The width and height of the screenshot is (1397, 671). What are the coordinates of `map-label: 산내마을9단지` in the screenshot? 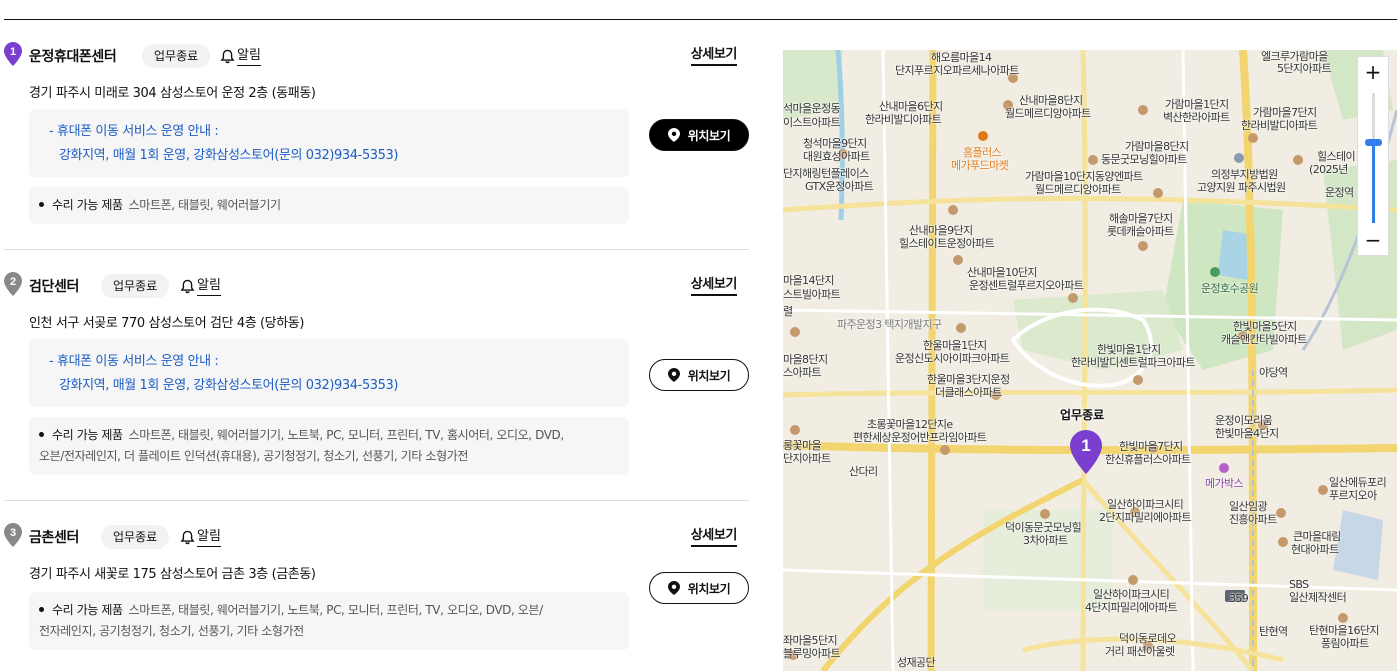 It's located at (941, 230).